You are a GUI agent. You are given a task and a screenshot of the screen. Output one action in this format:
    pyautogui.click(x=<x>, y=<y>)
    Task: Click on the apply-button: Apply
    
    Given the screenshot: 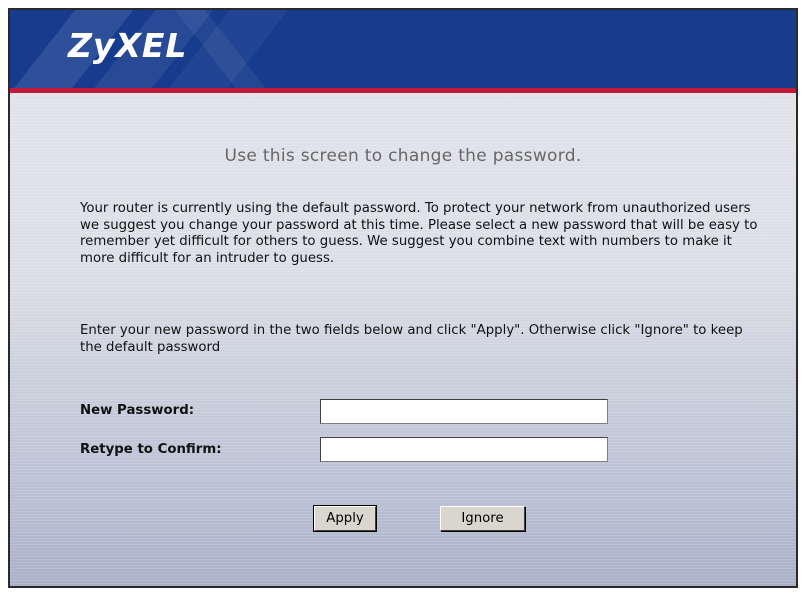 What is the action you would take?
    pyautogui.click(x=345, y=518)
    